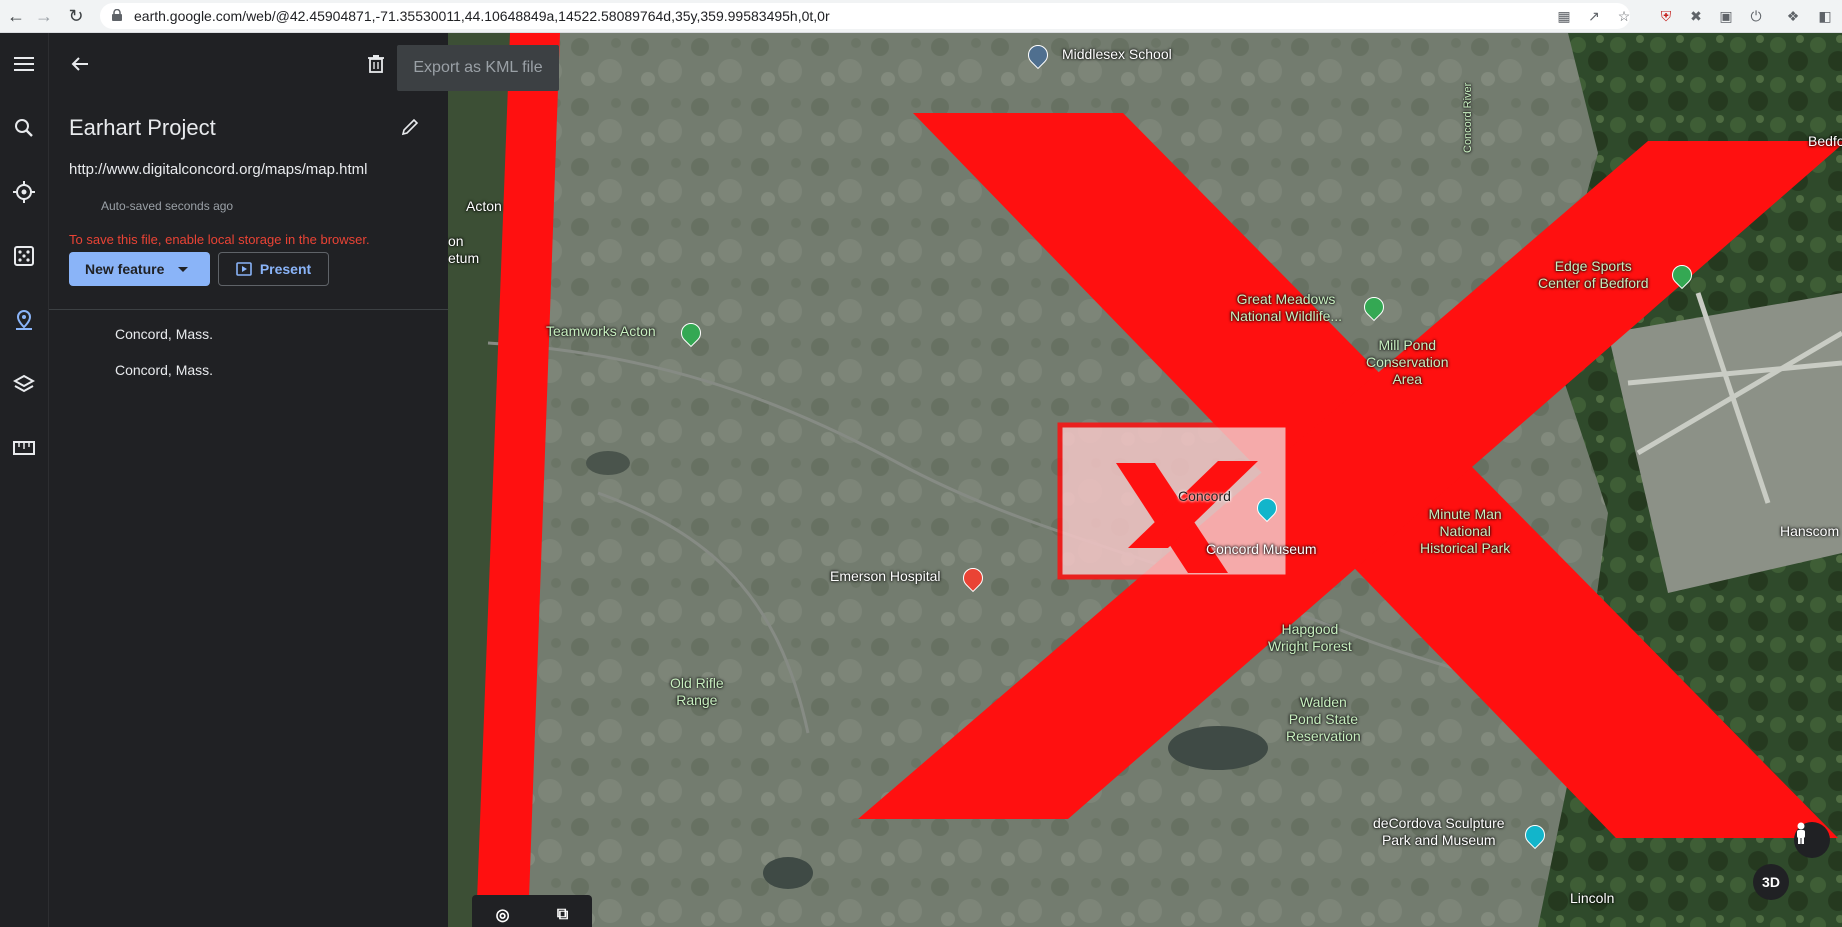  I want to click on present-button: Present, so click(273, 269).